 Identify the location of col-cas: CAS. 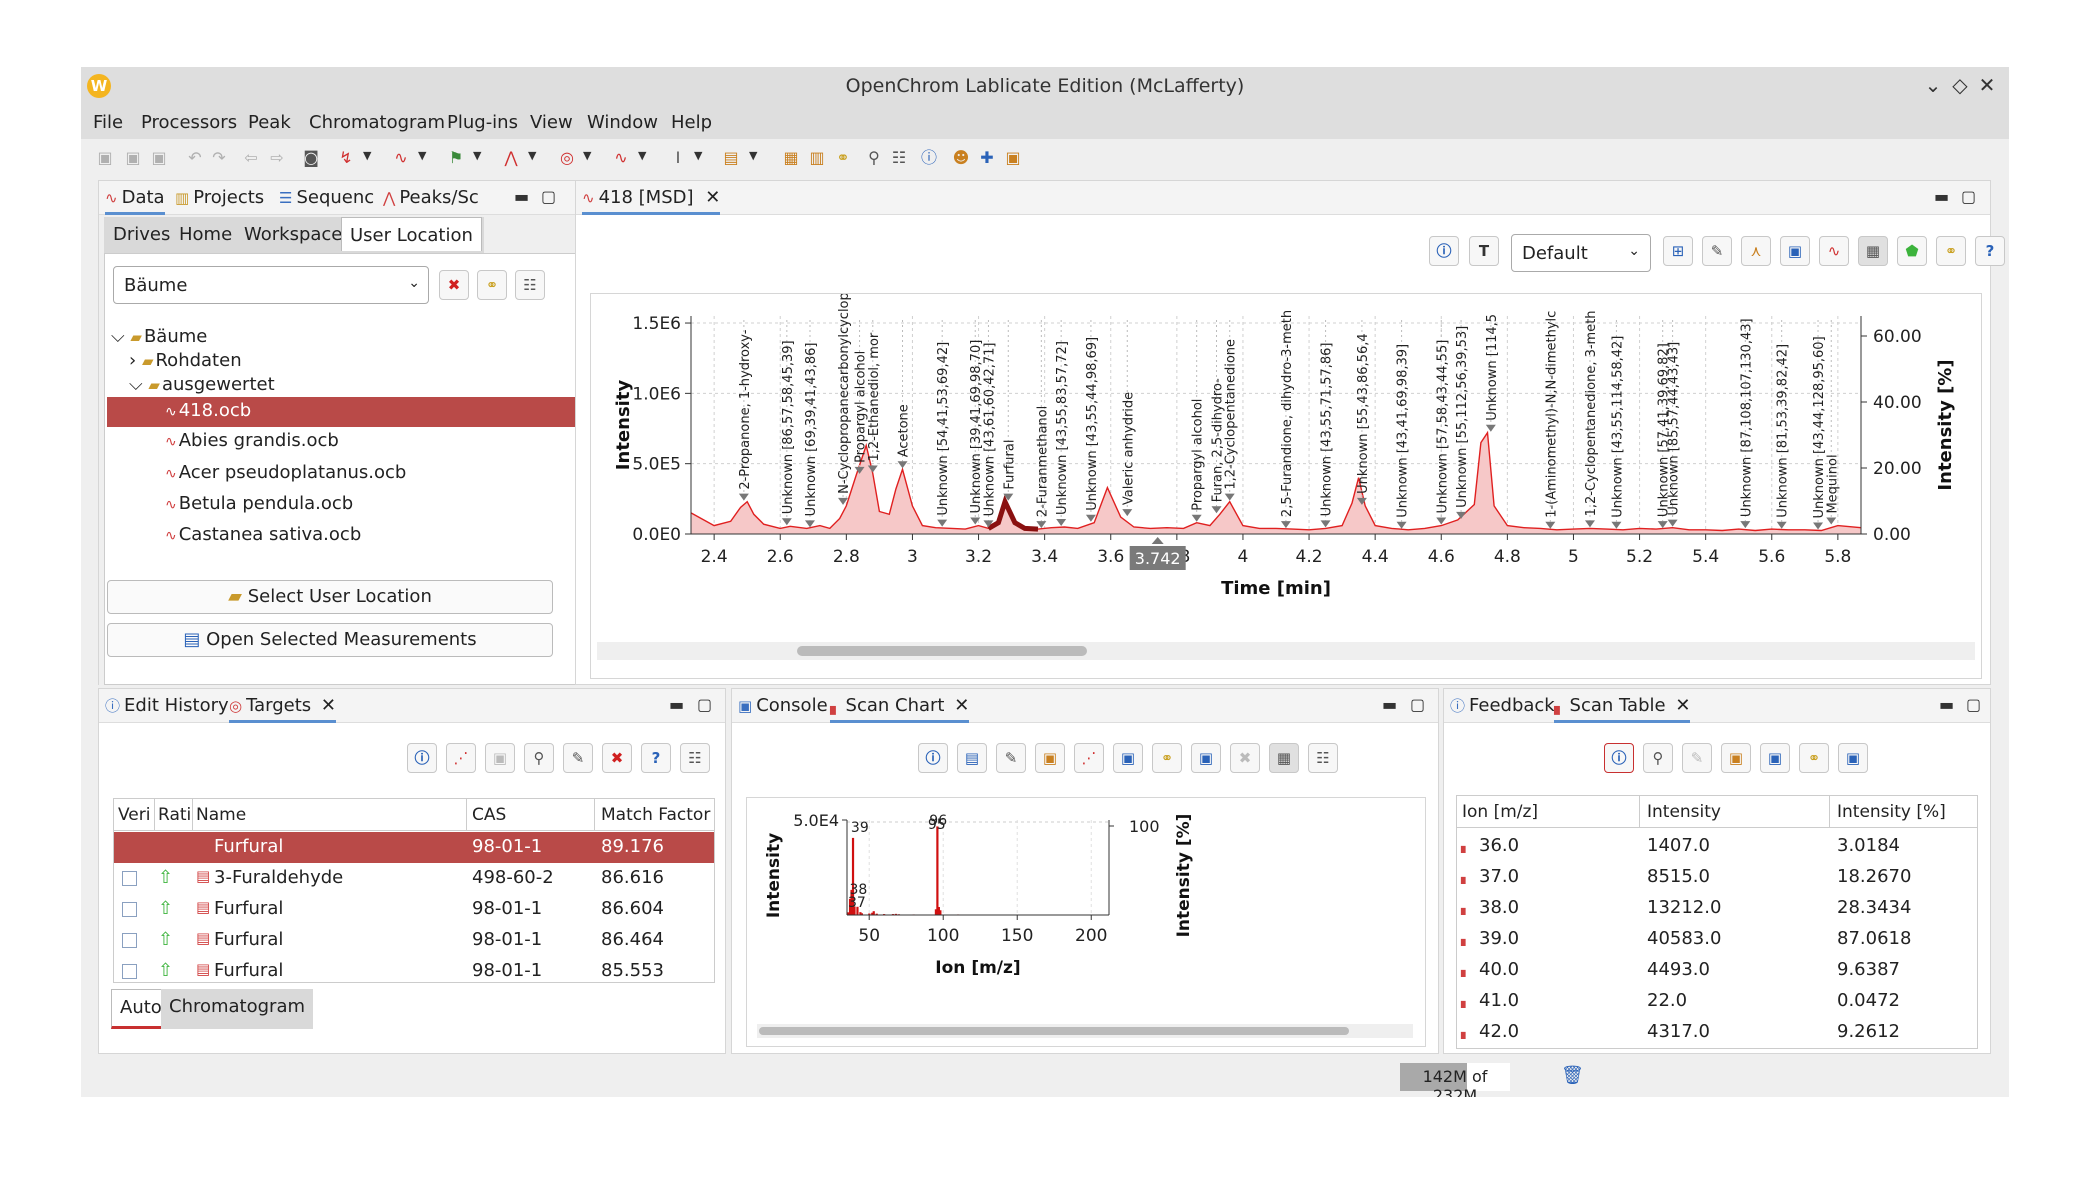
(489, 815).